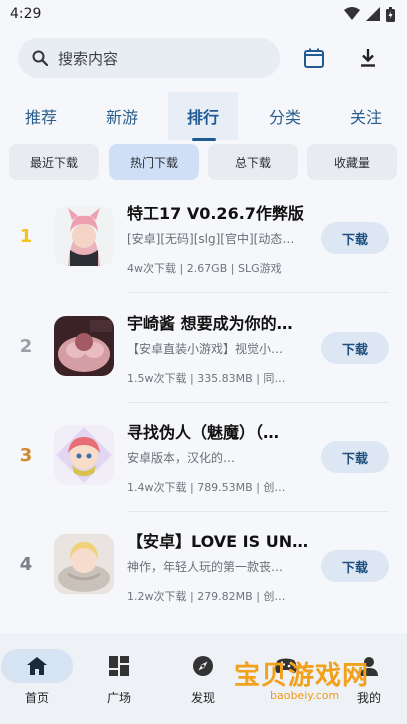 Image resolution: width=407 pixels, height=724 pixels. I want to click on rank-number: 4, so click(26, 564).